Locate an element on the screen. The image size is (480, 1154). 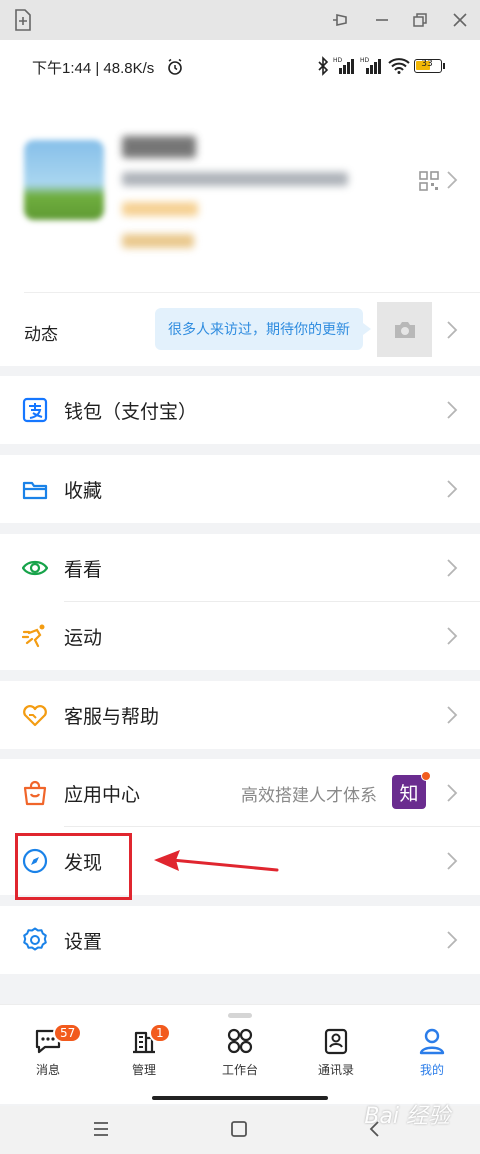
menu-item-label: 看看 is located at coordinates (83, 569).